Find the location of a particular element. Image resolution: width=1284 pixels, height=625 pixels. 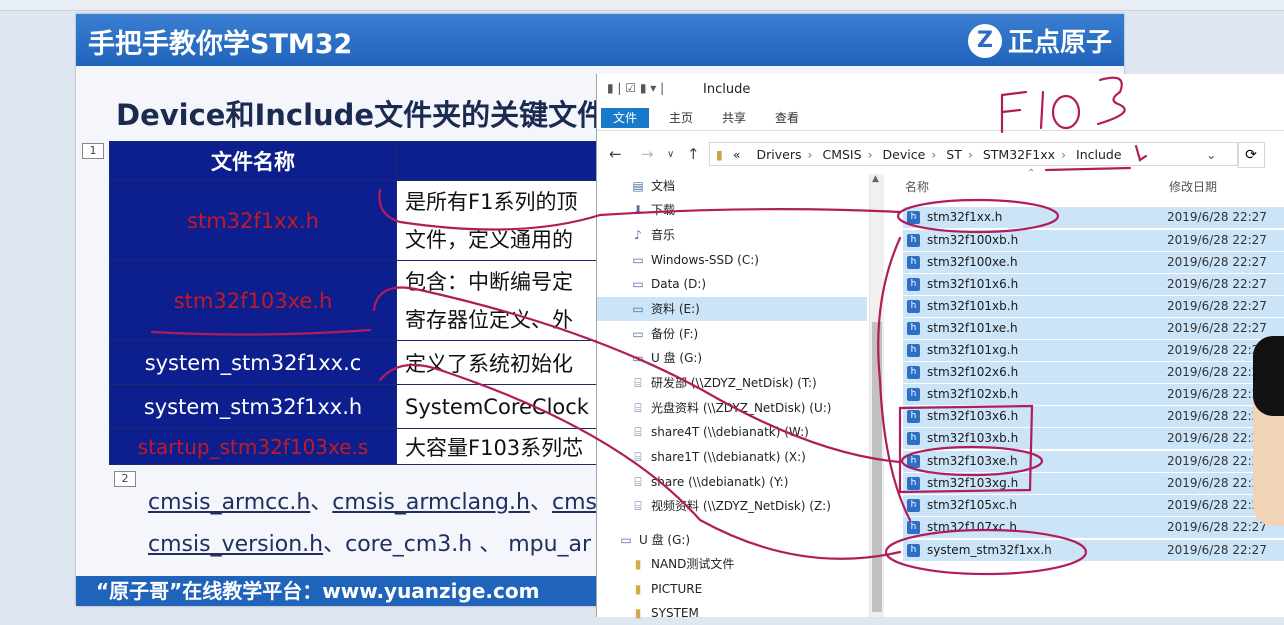

bullet-line-2: cmsis_version.h、core_cm3.h 、 mpu_ar is located at coordinates (369, 542).